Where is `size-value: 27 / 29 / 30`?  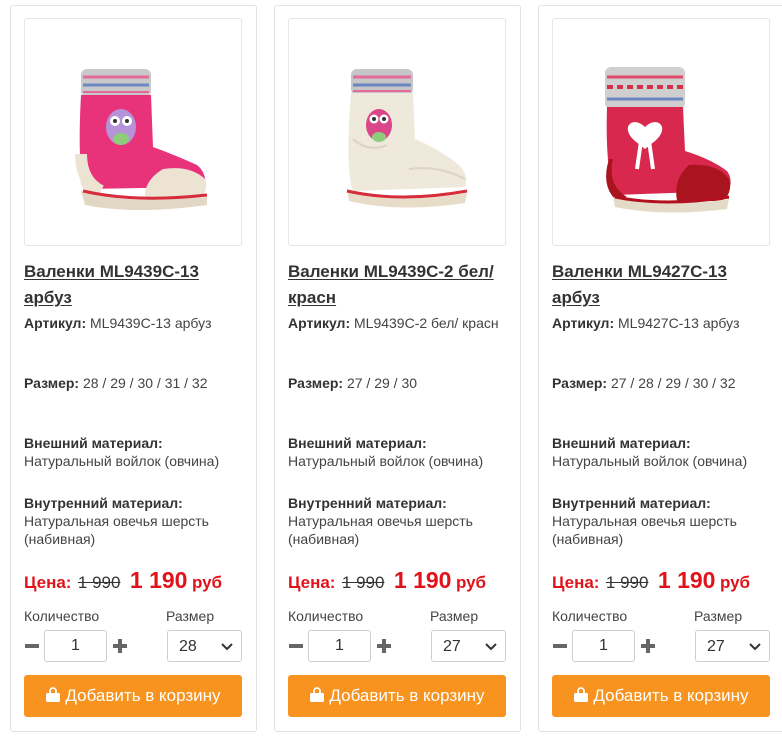
size-value: 27 / 29 / 30 is located at coordinates (382, 383).